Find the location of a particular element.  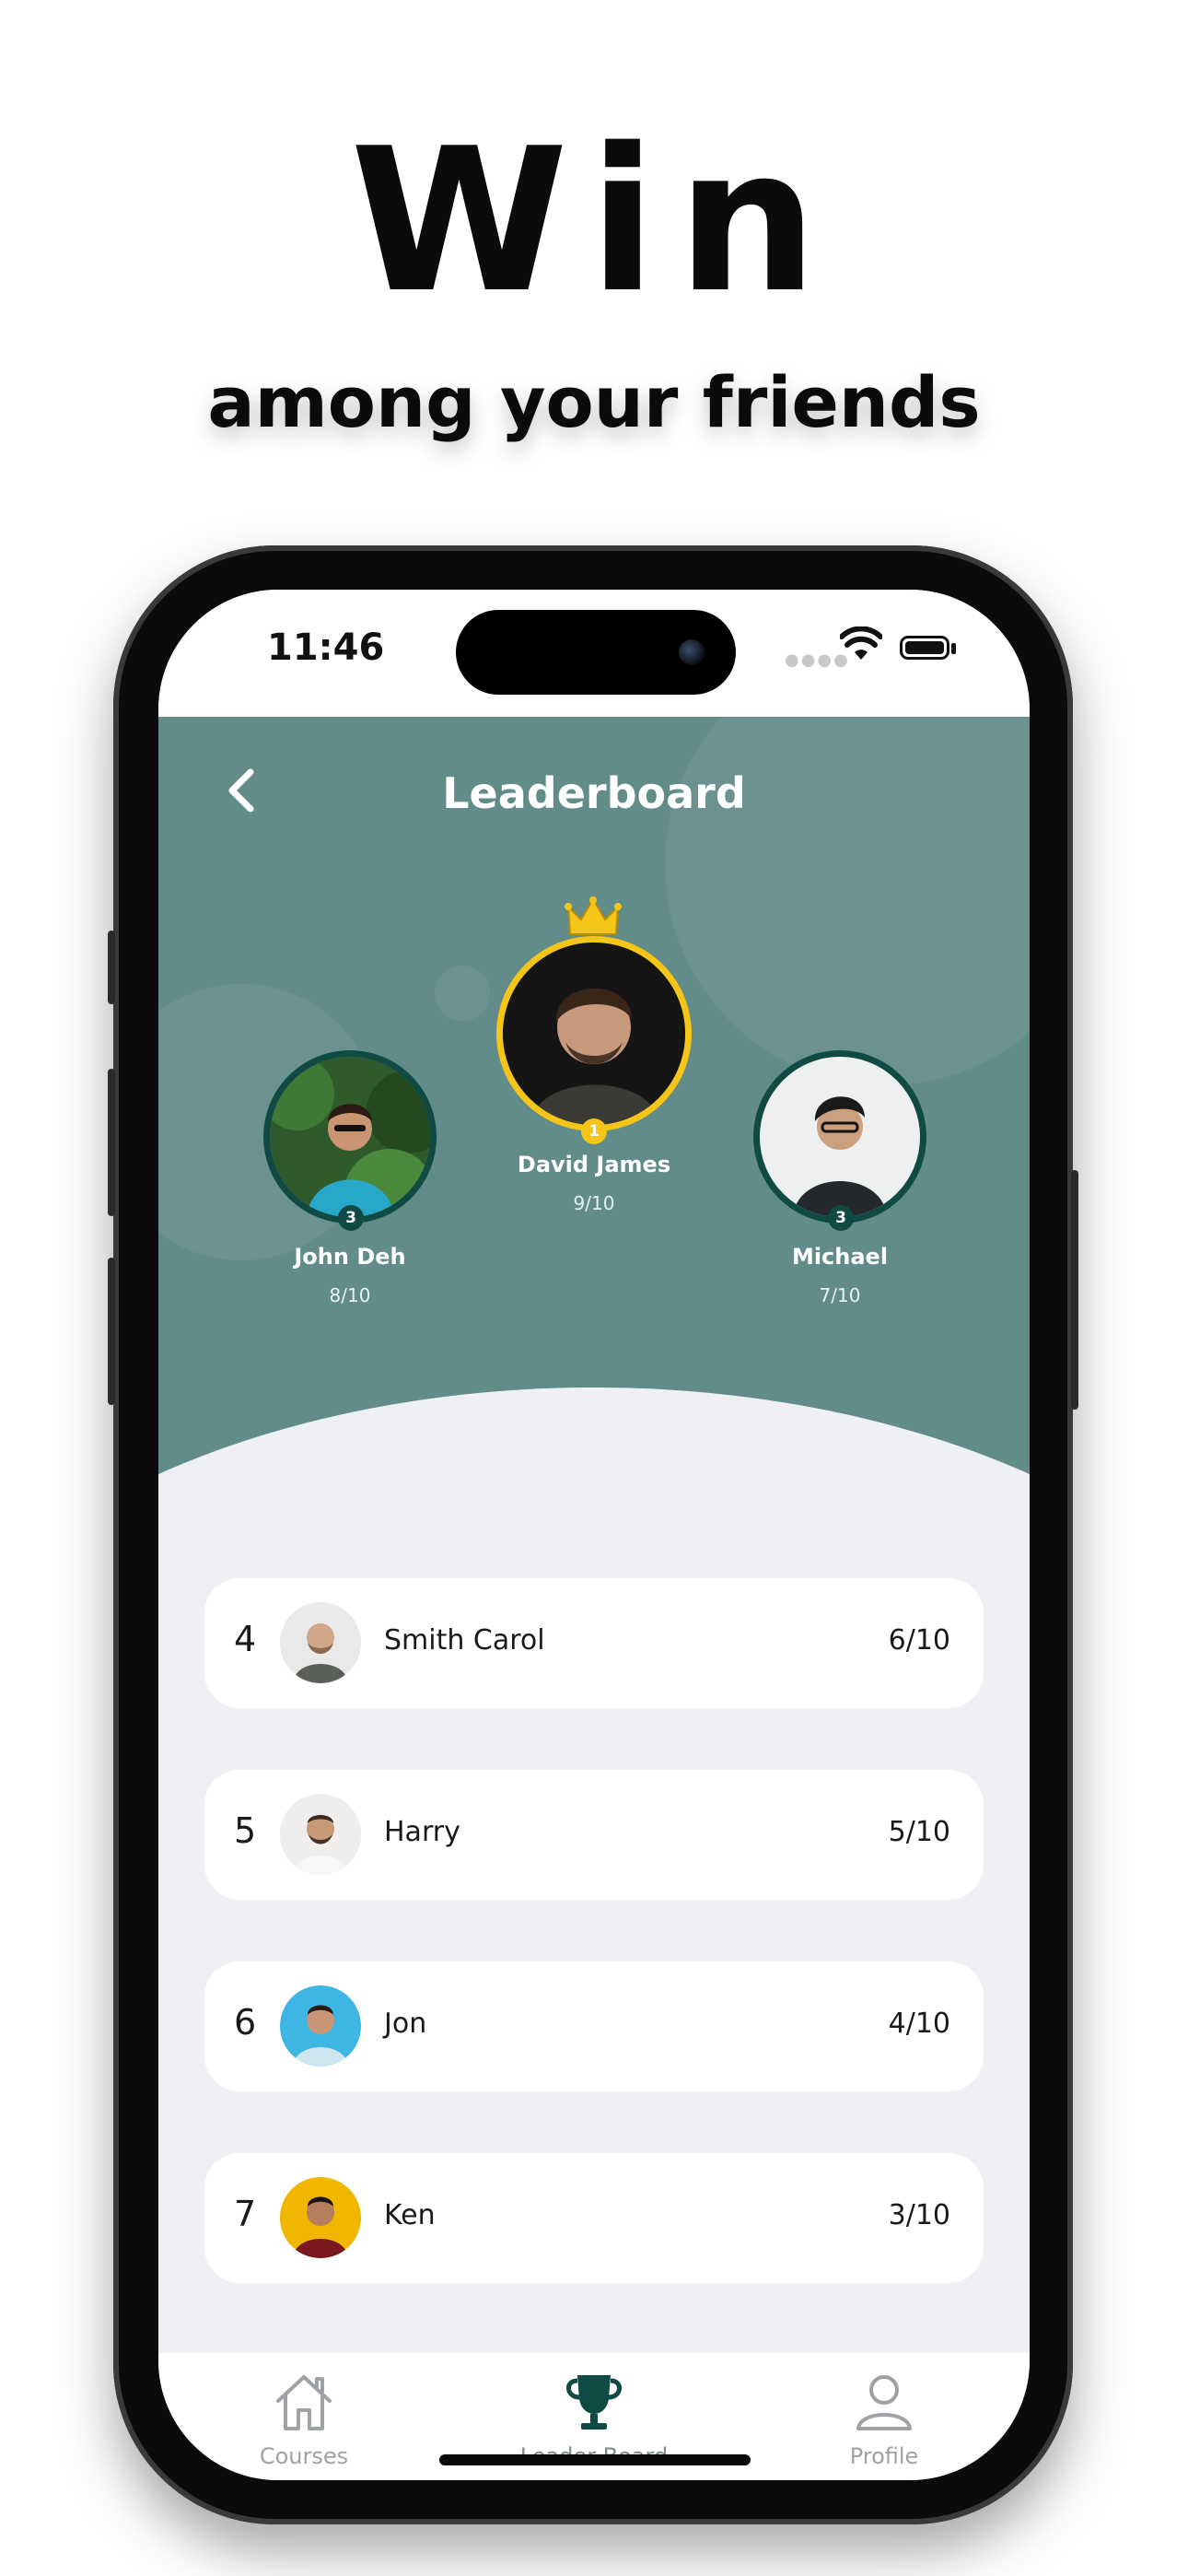

podium-score: 9/10 is located at coordinates (594, 1203).